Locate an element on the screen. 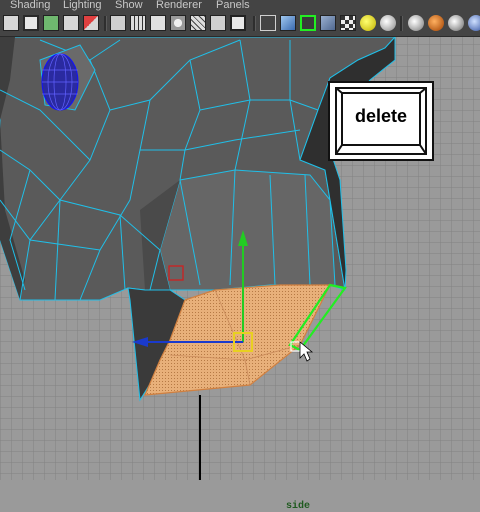  select-camera-icon is located at coordinates (11, 23).